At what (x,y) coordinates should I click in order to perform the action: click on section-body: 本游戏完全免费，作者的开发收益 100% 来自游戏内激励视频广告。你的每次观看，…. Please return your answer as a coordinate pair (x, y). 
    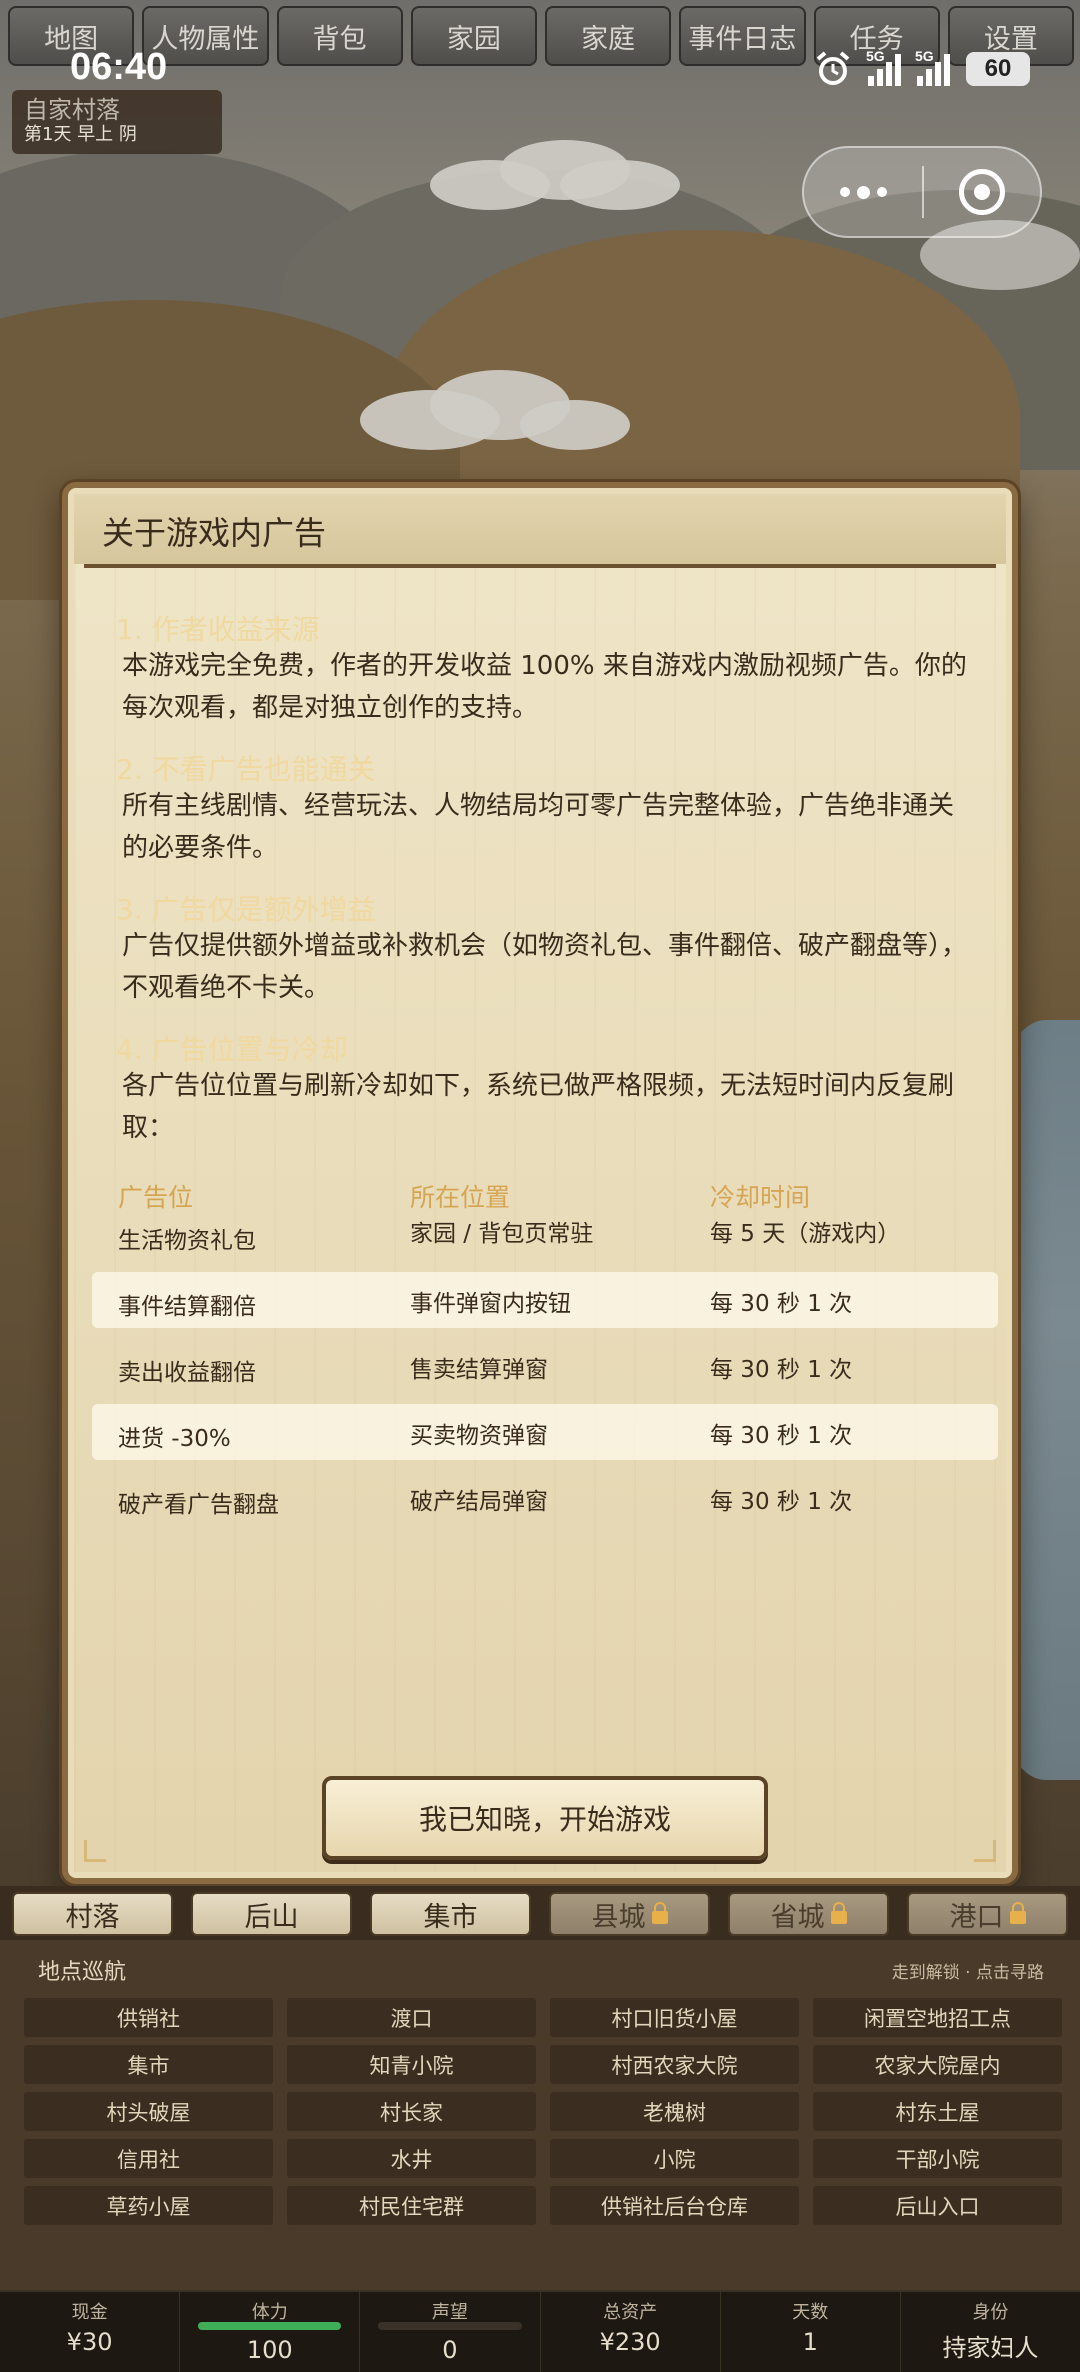
    Looking at the image, I should click on (544, 687).